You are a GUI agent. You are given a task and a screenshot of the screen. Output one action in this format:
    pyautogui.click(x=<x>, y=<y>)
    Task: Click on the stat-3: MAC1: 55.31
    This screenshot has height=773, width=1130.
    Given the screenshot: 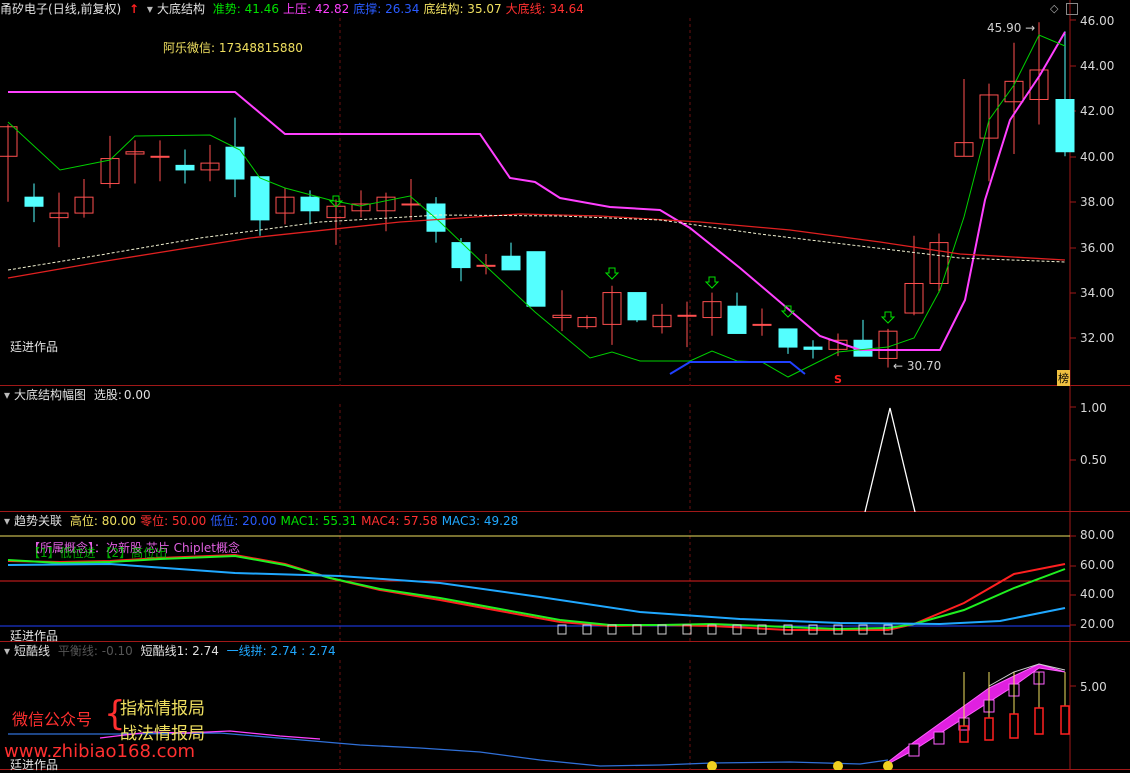 What is the action you would take?
    pyautogui.click(x=319, y=521)
    